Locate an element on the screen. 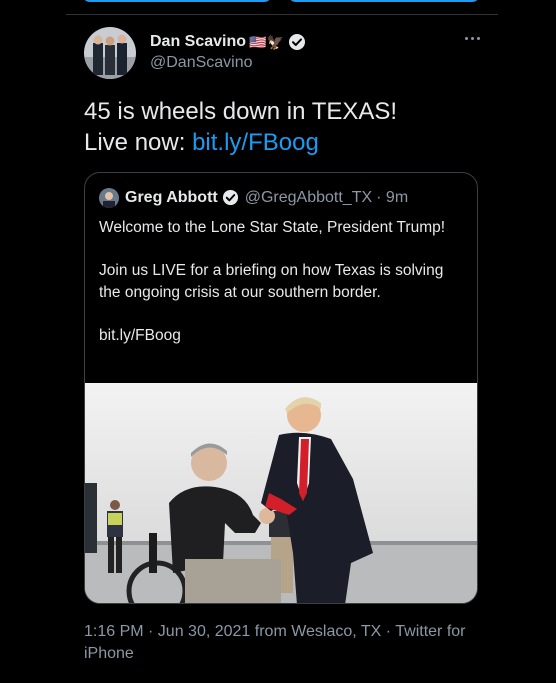  top-divider is located at coordinates (282, 14).